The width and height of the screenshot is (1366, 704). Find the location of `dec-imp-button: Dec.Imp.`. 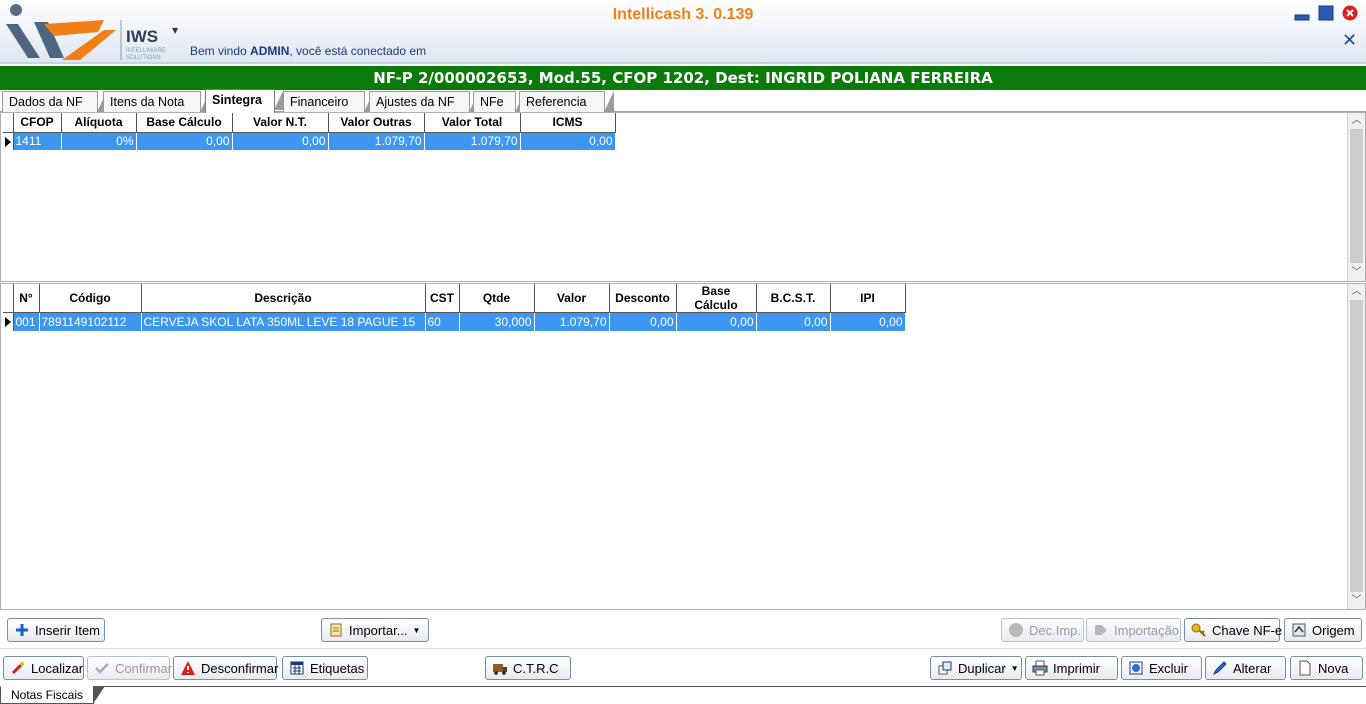

dec-imp-button: Dec.Imp. is located at coordinates (1042, 630).